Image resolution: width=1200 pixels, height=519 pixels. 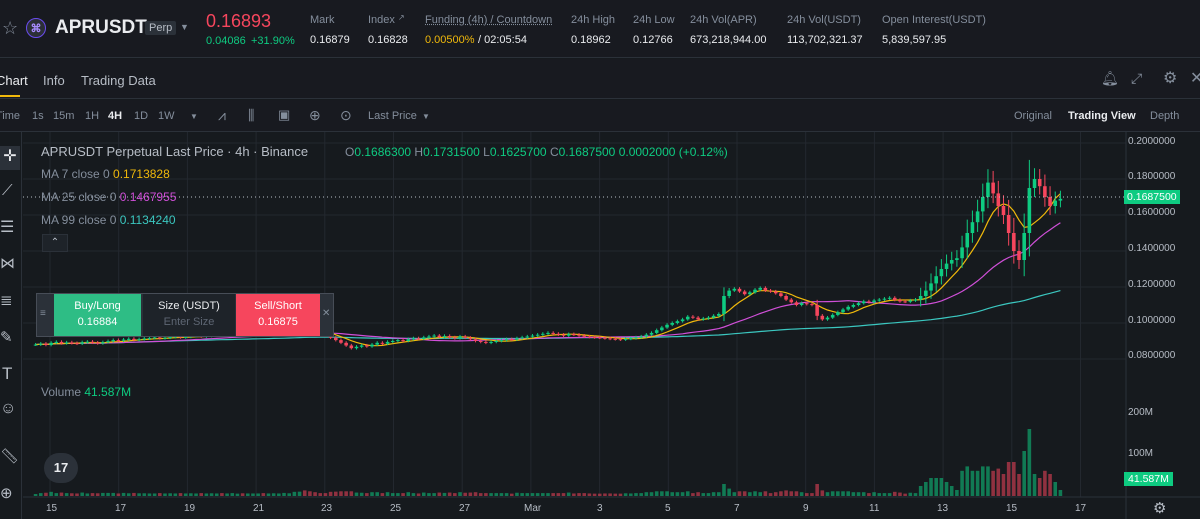 I want to click on emoji-icon: ☺, so click(x=8, y=409).